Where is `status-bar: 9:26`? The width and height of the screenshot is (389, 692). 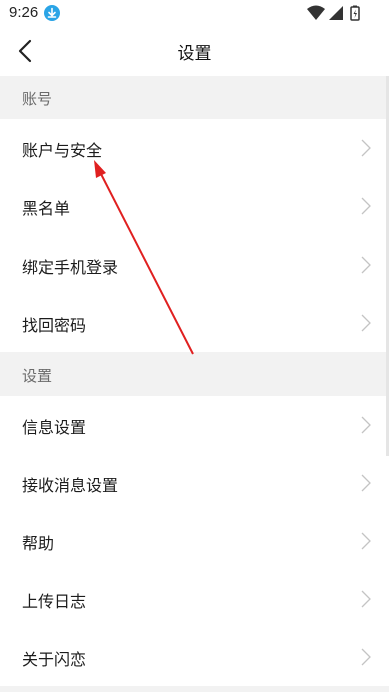 status-bar: 9:26 is located at coordinates (194, 13).